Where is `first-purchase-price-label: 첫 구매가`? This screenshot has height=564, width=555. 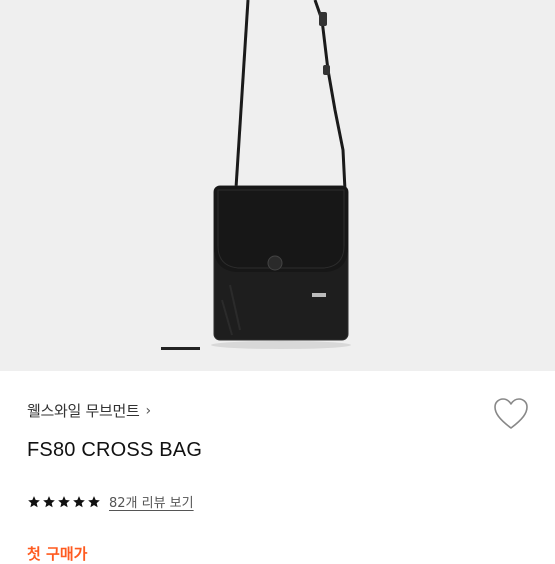 first-purchase-price-label: 첫 구매가 is located at coordinates (57, 554).